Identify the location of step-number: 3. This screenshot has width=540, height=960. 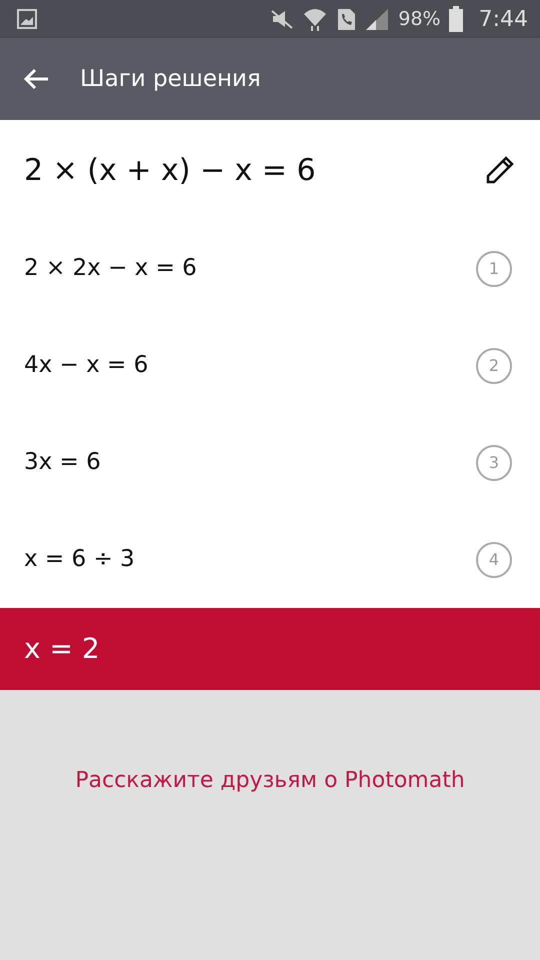
(494, 462).